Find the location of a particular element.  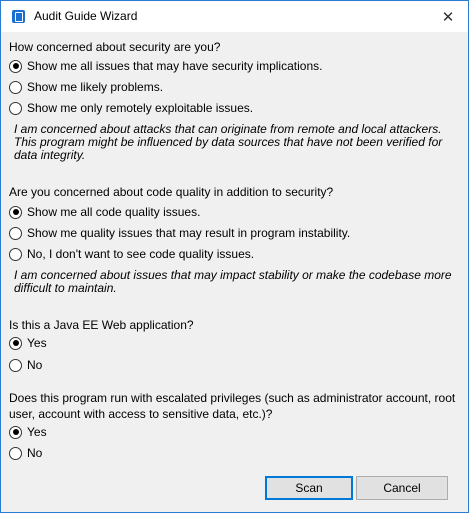

window-title: Audit Guide Wizard is located at coordinates (86, 16).